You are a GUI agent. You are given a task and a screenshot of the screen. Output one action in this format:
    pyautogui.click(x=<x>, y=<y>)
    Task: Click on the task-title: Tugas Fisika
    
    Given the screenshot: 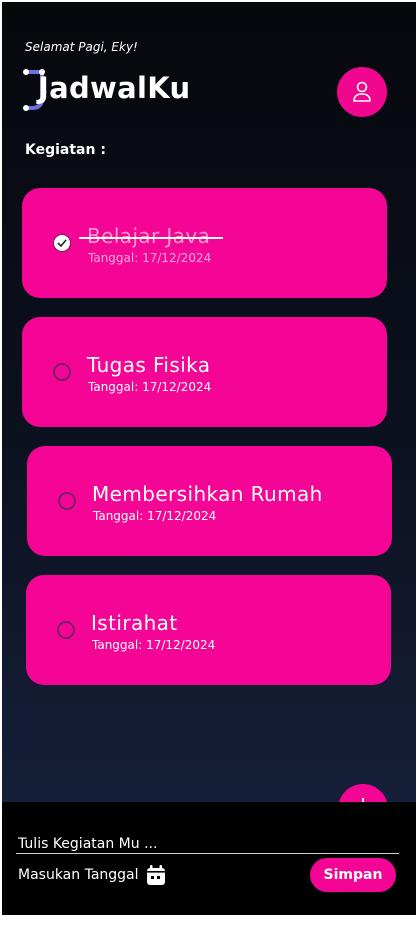 What is the action you would take?
    pyautogui.click(x=149, y=365)
    